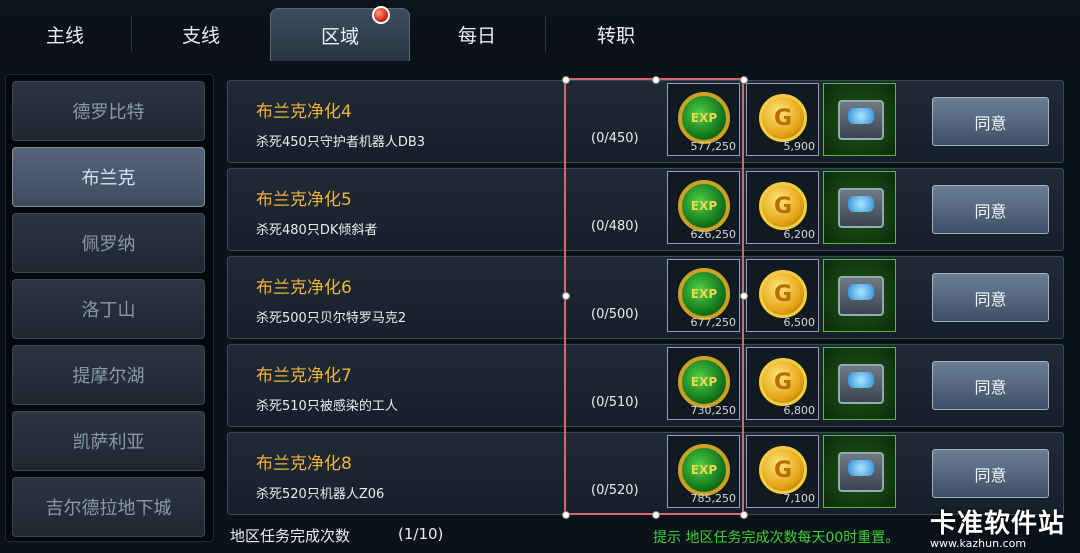 The width and height of the screenshot is (1080, 553). What do you see at coordinates (290, 536) in the screenshot?
I see `region-quest-count-label: 地区任务完成次数` at bounding box center [290, 536].